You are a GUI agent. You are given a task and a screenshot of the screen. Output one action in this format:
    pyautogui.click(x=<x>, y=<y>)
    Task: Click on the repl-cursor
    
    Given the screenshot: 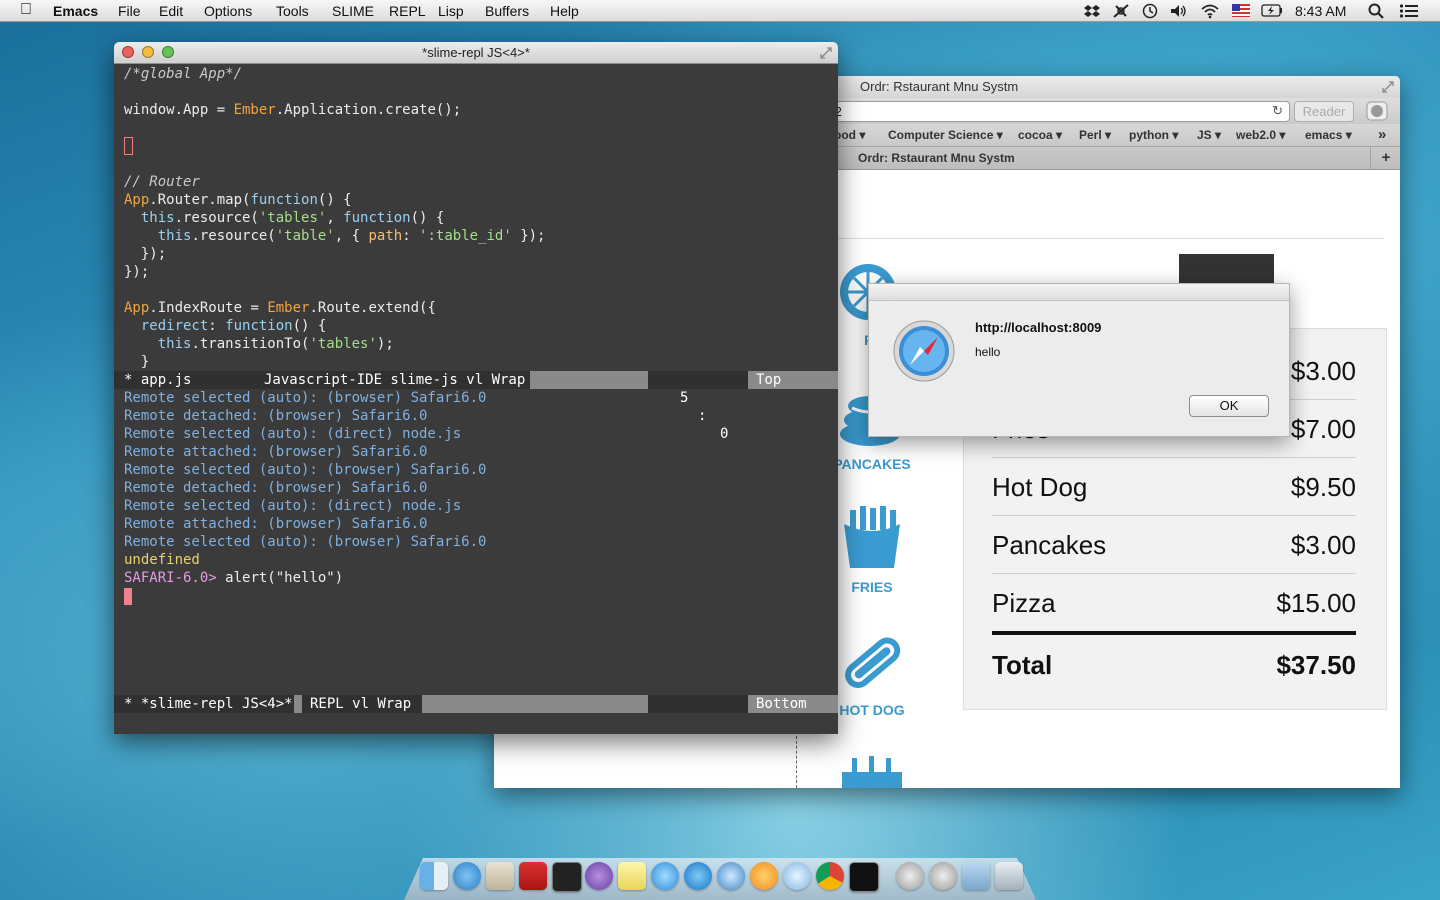 What is the action you would take?
    pyautogui.click(x=128, y=596)
    